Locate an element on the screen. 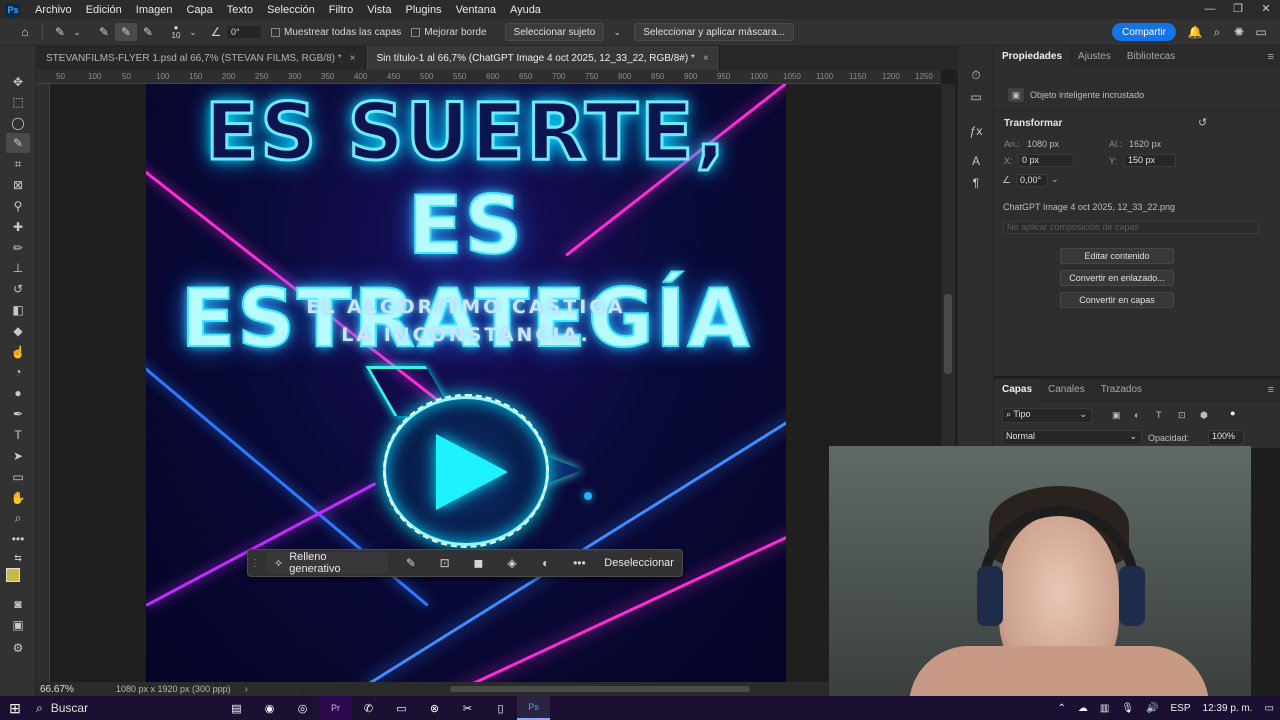 The height and width of the screenshot is (720, 1280). menu-archivo: Archivo is located at coordinates (53, 10).